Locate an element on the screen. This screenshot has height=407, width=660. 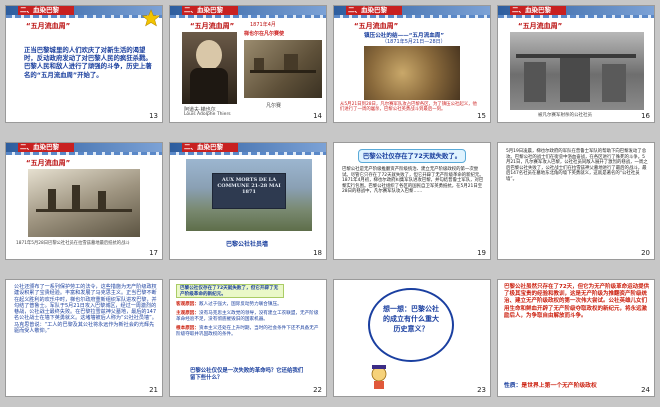
slide-number: 21 is located at coordinates (153, 390).